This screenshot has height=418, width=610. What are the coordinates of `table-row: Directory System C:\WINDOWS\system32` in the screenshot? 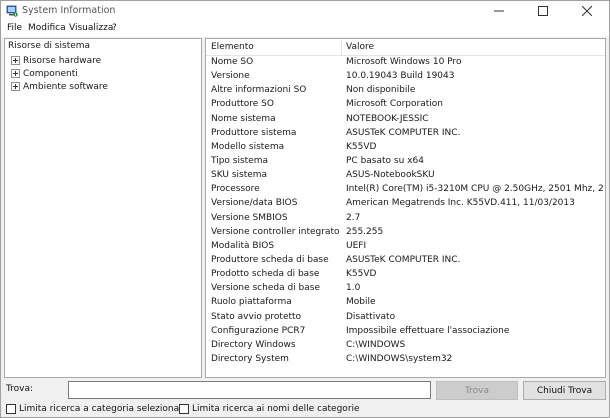 It's located at (405, 360).